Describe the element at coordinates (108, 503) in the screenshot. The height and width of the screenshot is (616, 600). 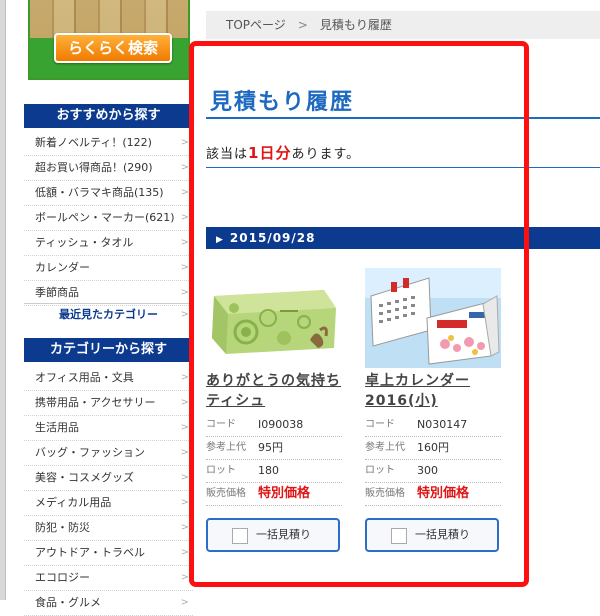
I see `sidebar-item-medical: メディカル用品 >` at that location.